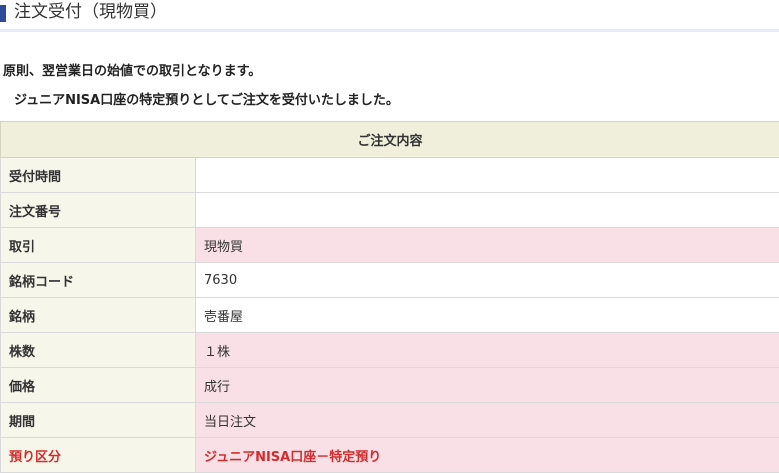 The height and width of the screenshot is (473, 779). I want to click on table-heading: ご注文内容, so click(390, 140).